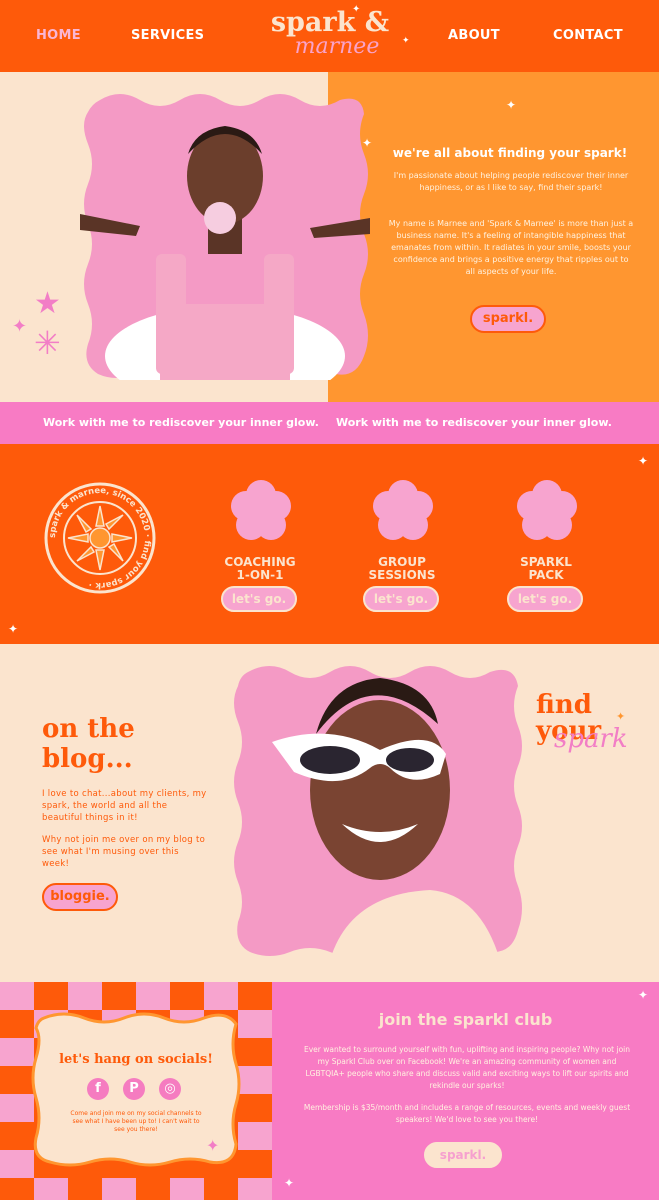  What do you see at coordinates (260, 562) in the screenshot?
I see `service-label-line1: COACHING` at bounding box center [260, 562].